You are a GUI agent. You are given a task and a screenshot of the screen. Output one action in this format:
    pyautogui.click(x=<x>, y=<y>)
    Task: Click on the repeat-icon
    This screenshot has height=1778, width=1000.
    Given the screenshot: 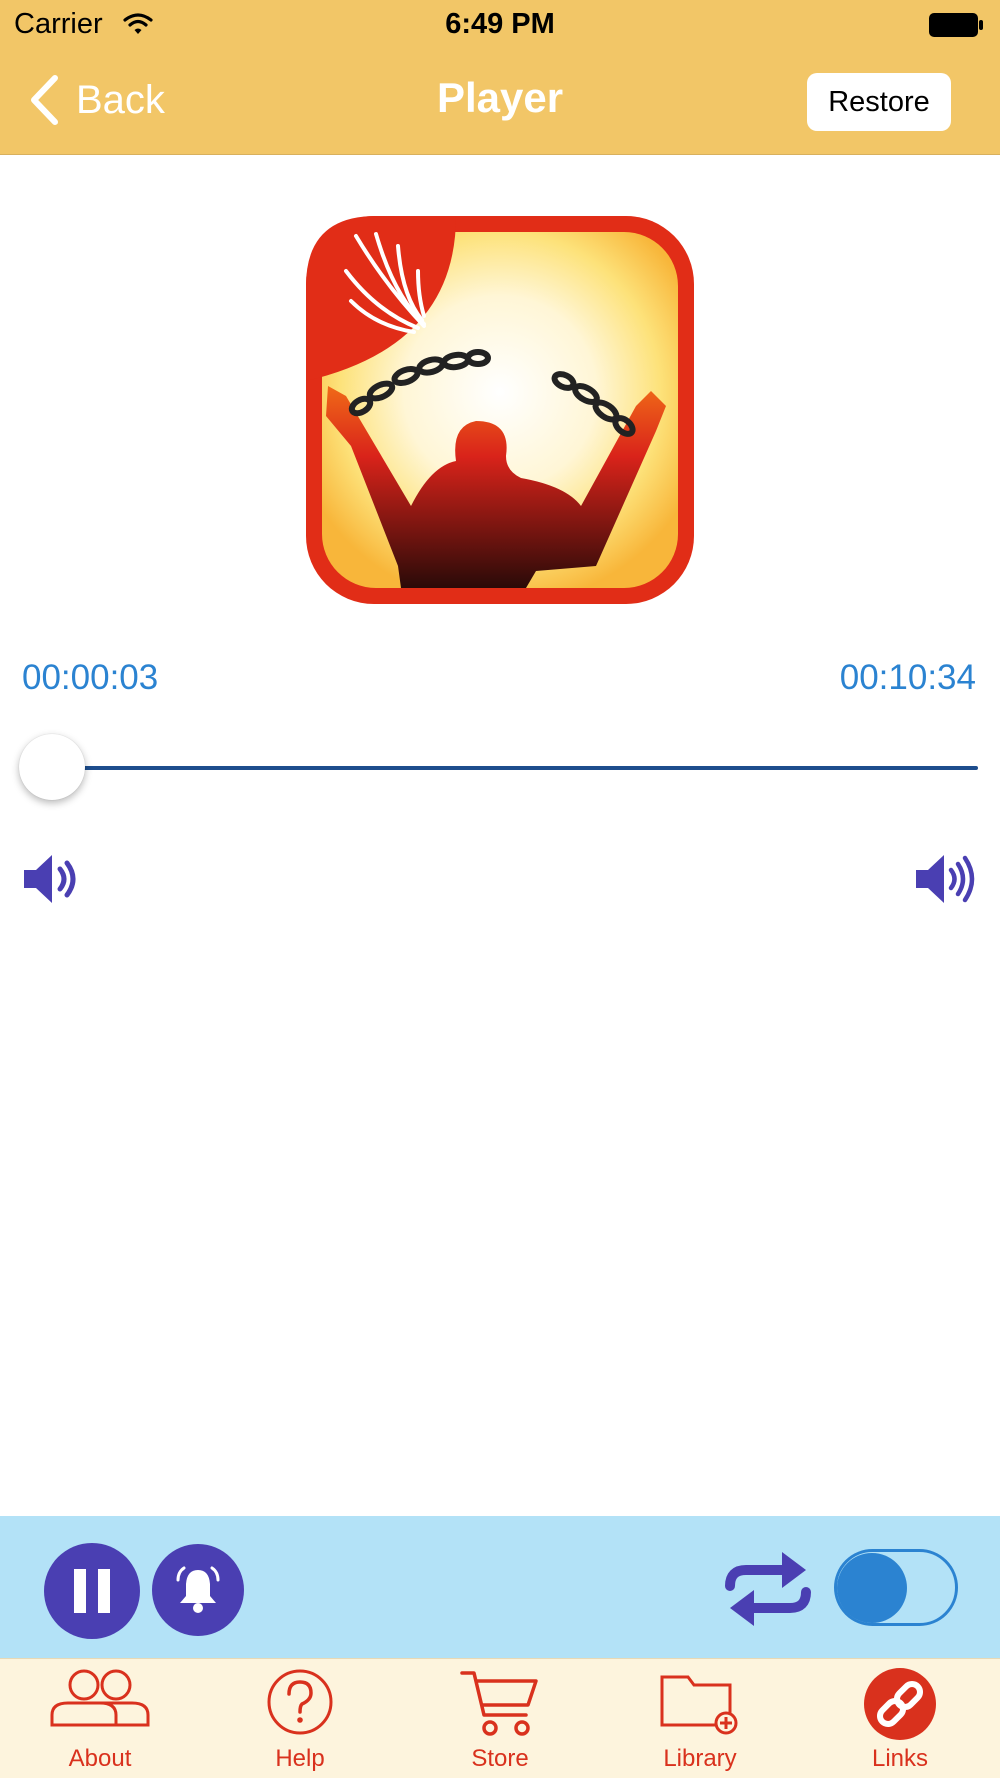 What is the action you would take?
    pyautogui.click(x=768, y=1589)
    